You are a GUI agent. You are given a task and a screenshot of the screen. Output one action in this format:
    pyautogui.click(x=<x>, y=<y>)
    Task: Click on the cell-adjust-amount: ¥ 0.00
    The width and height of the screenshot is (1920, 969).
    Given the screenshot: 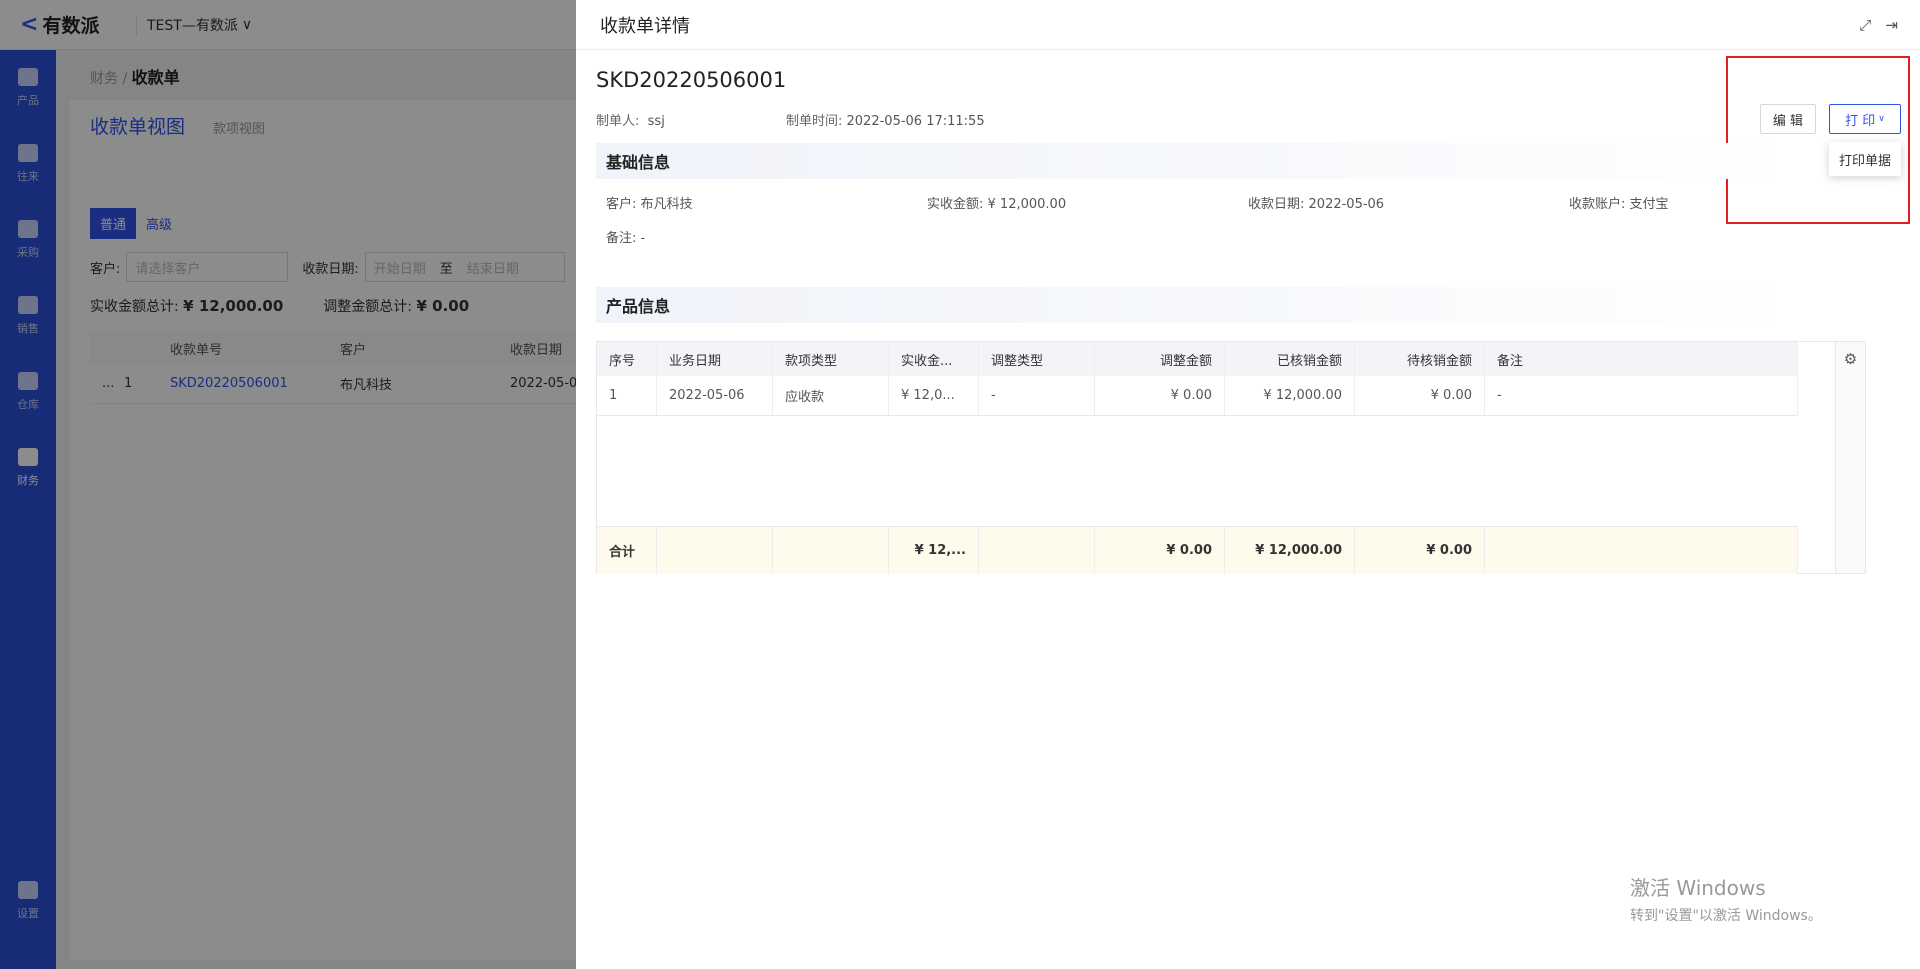 What is the action you would take?
    pyautogui.click(x=1160, y=395)
    